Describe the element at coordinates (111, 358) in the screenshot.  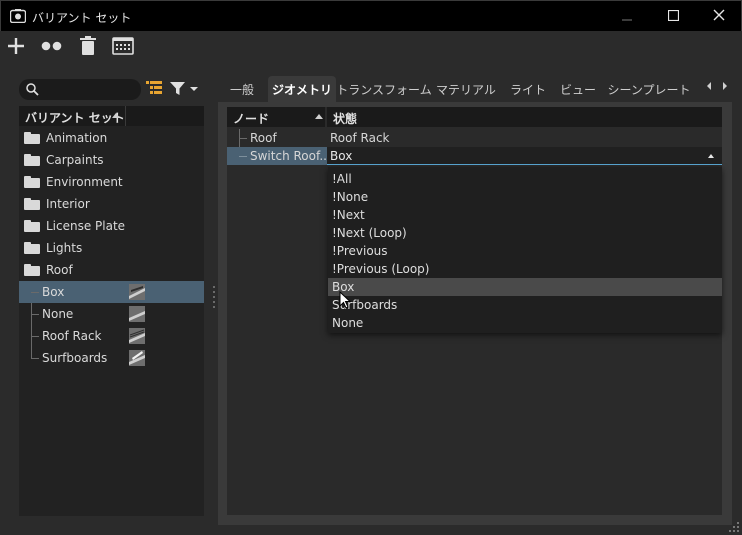
I see `tree-item-surfboards: Surfboards` at that location.